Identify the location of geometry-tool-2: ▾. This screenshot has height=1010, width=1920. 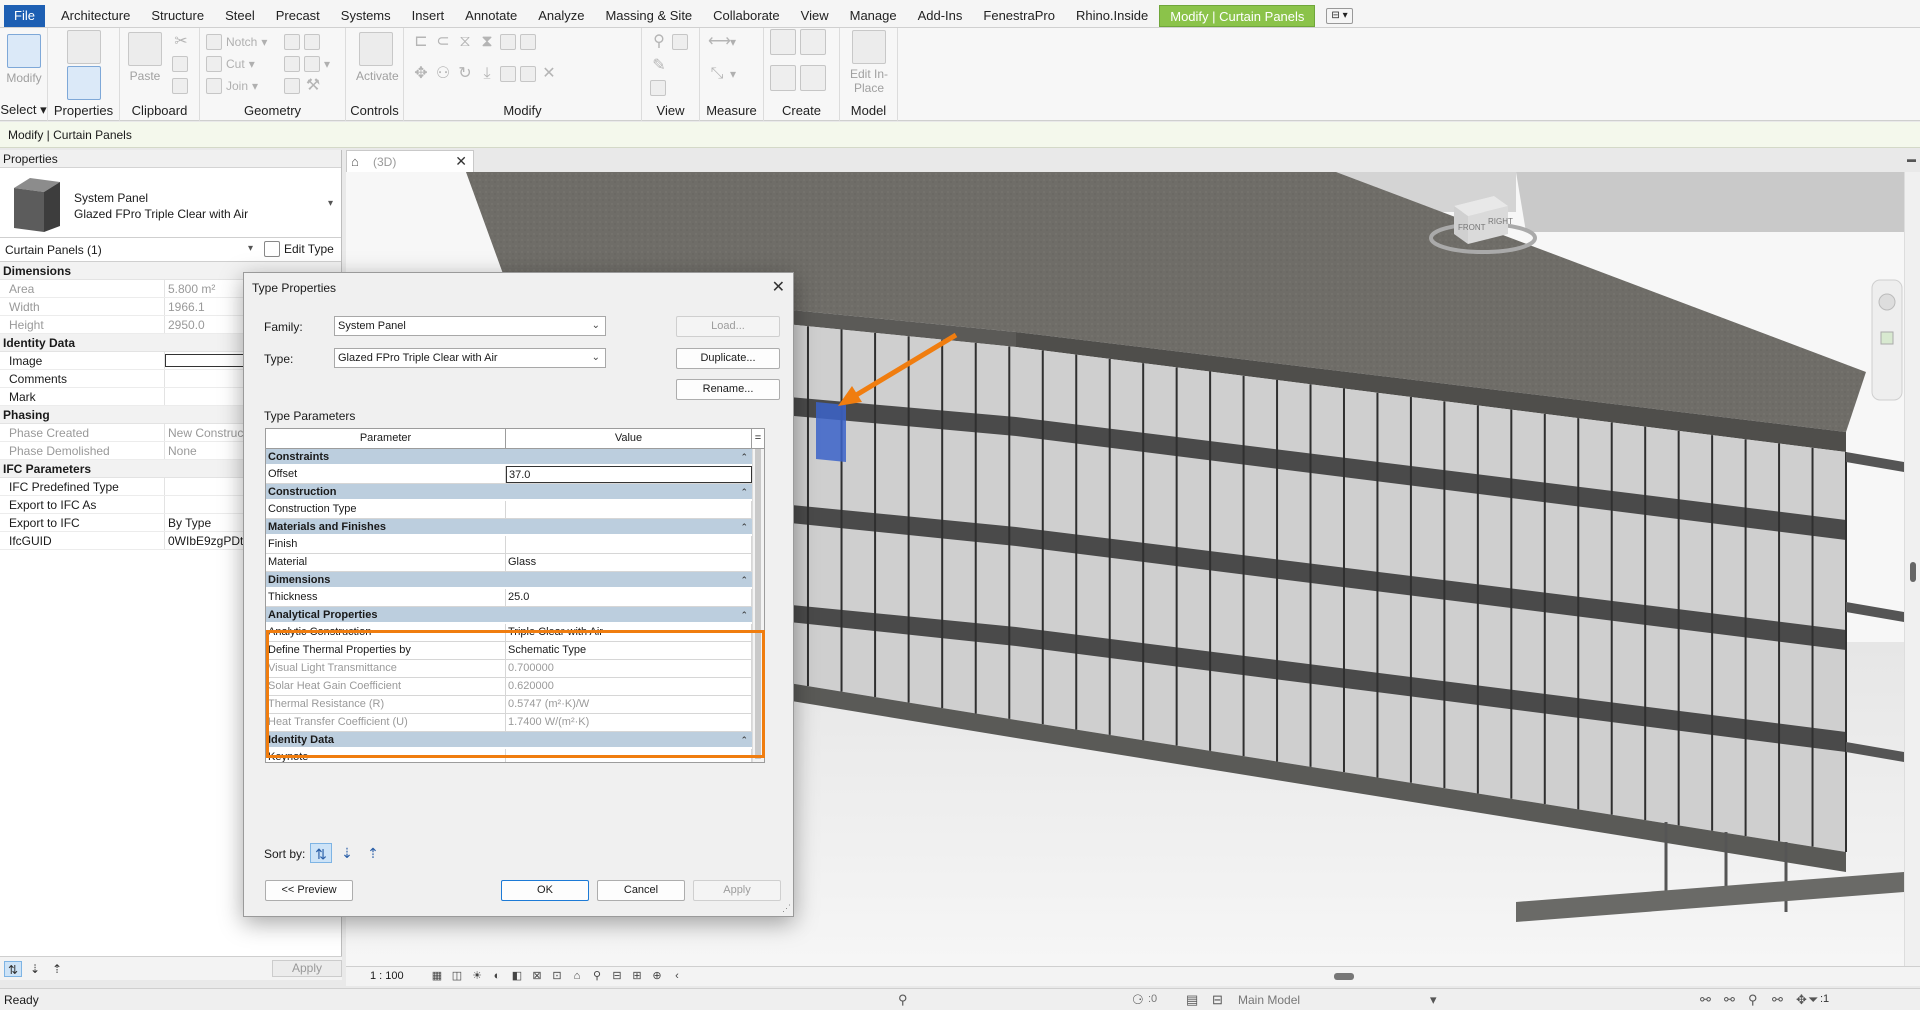
(307, 64).